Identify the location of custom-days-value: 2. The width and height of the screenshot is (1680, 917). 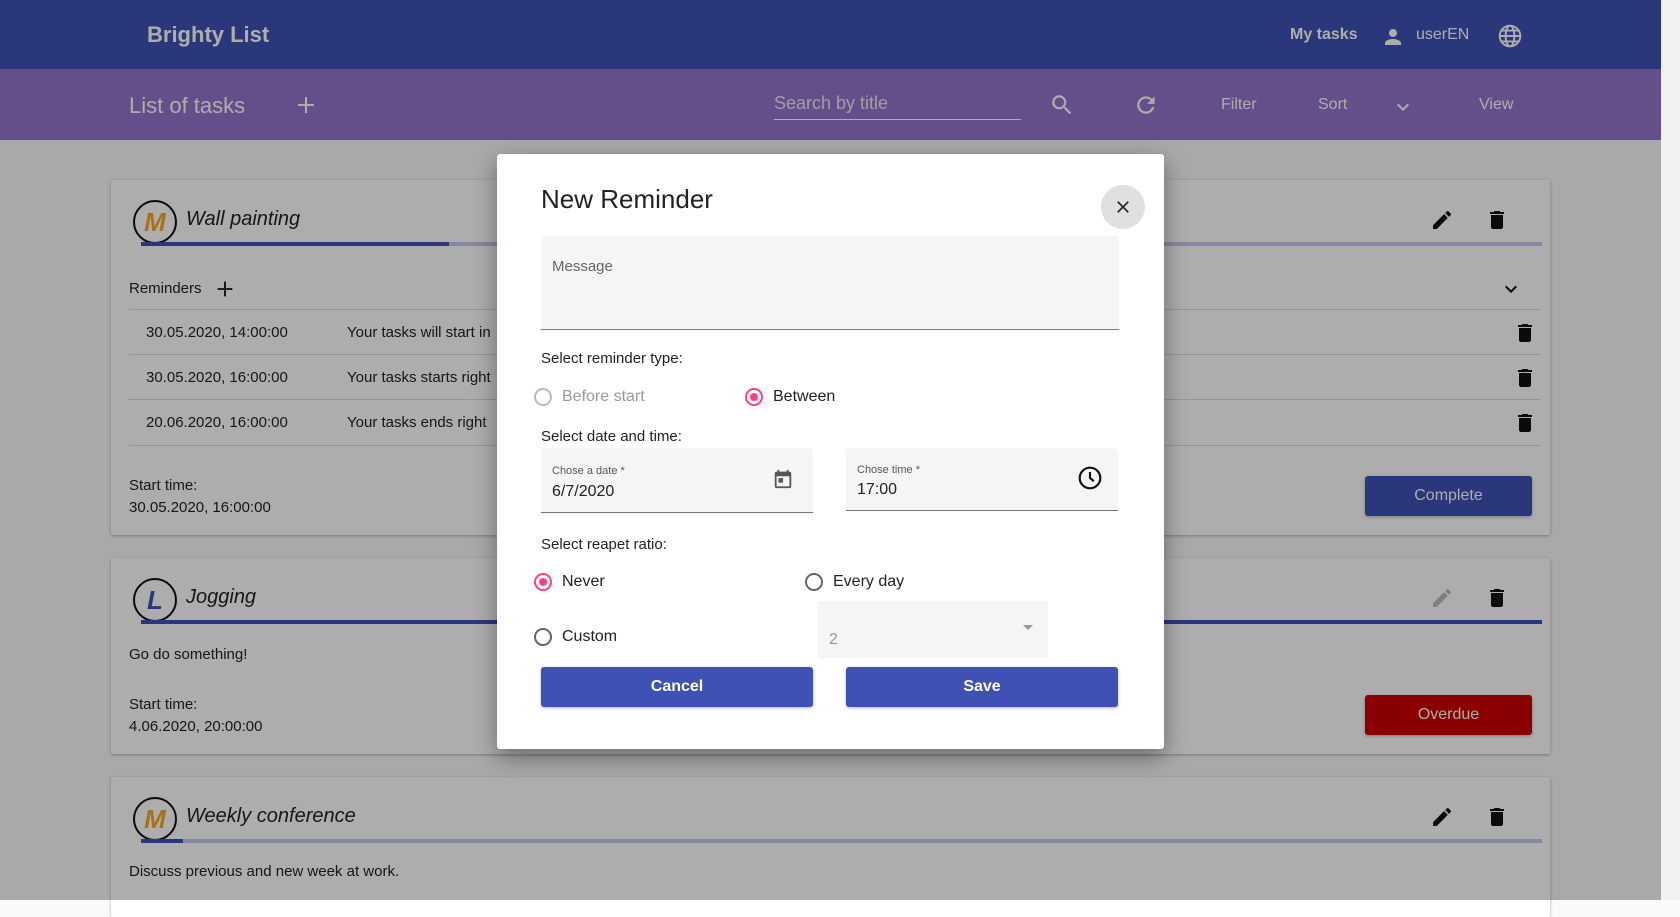
(833, 639).